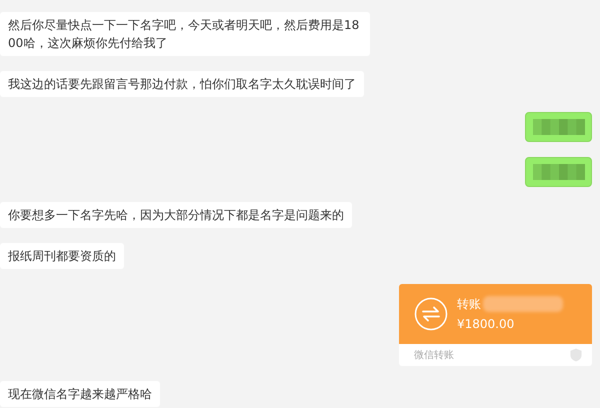 This screenshot has width=600, height=408. I want to click on message-bubble: 你要想多一下名字先哈，因为大部分情况下都是名字是问题来的, so click(176, 215).